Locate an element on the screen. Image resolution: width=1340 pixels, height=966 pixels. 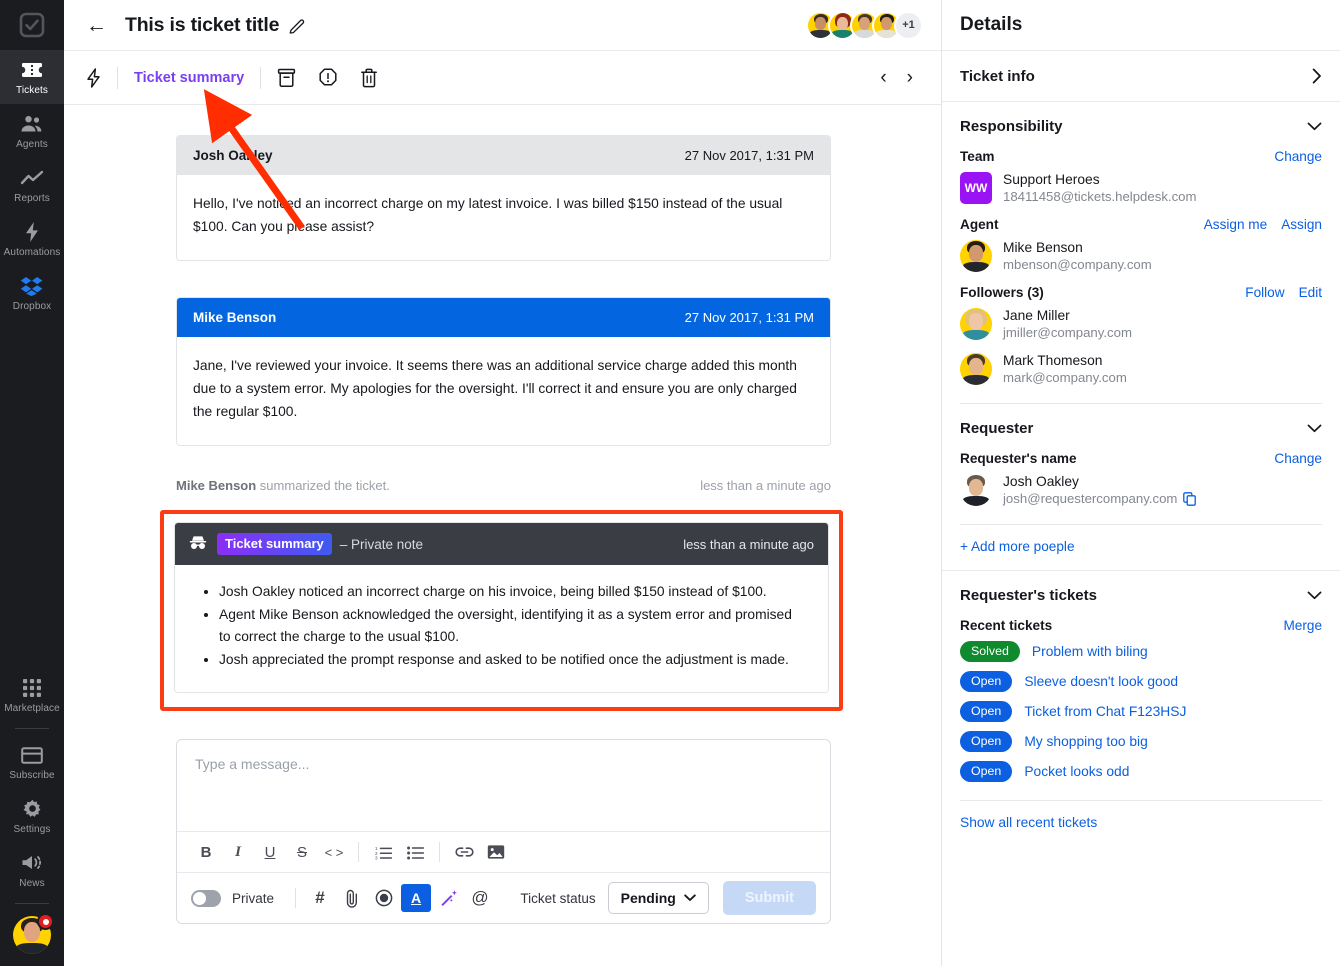
reports-chart-icon is located at coordinates (32, 178).